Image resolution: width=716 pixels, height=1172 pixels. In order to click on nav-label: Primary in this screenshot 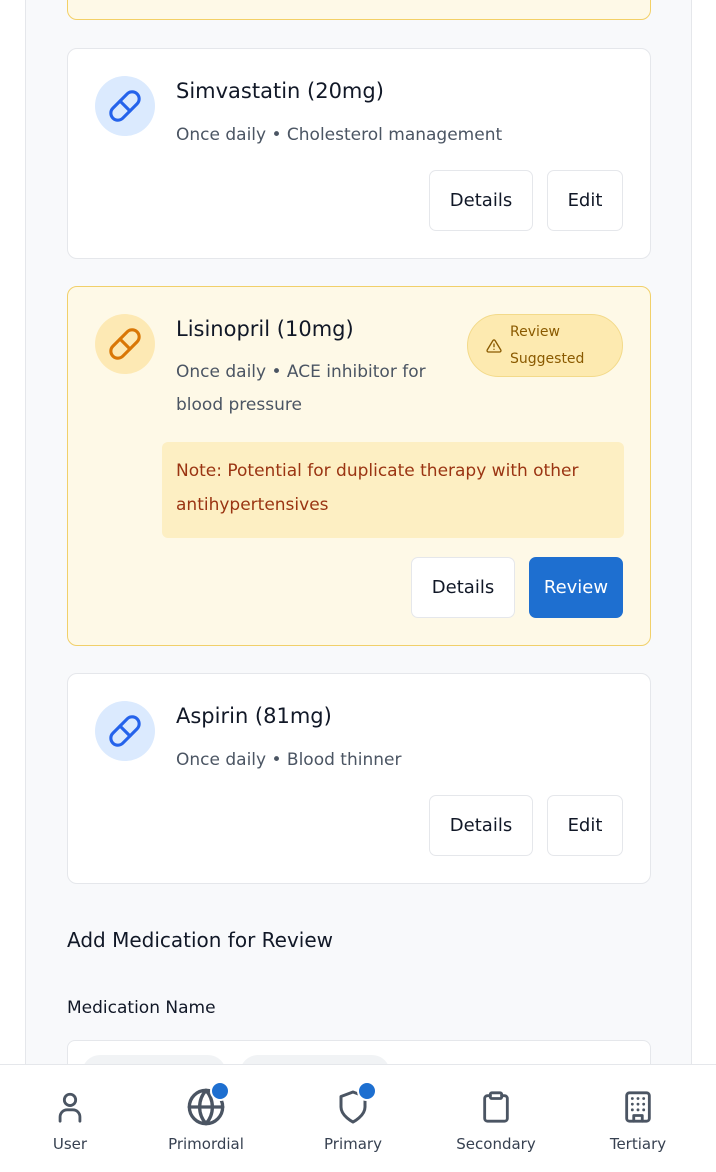, I will do `click(353, 1144)`.